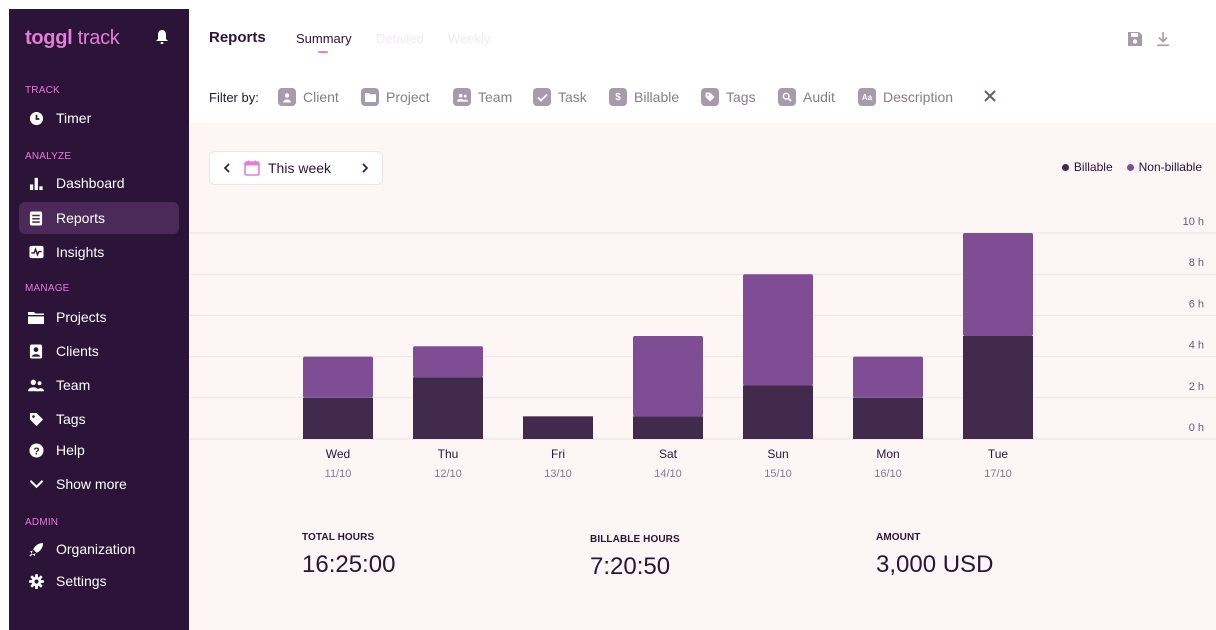 Image resolution: width=1216 pixels, height=630 pixels. Describe the element at coordinates (99, 385) in the screenshot. I see `sidebar-item-team: Team` at that location.